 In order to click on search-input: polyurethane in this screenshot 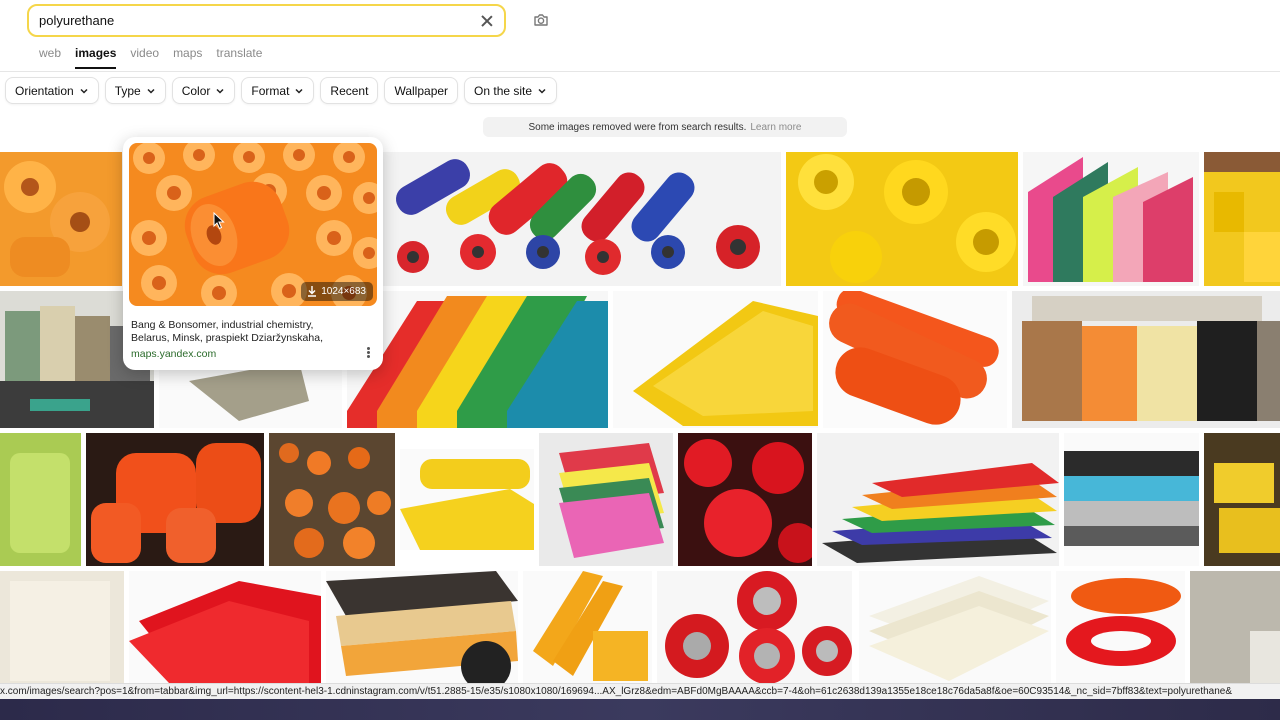, I will do `click(266, 20)`.